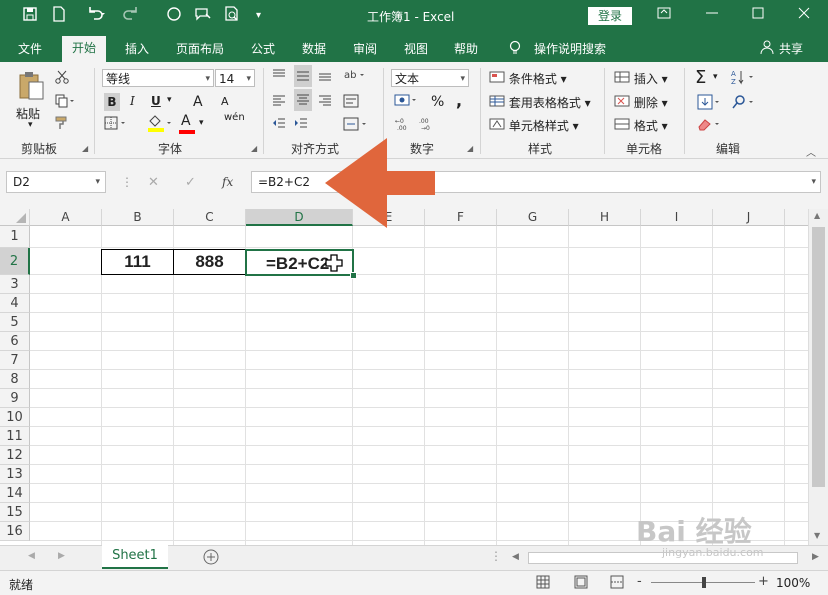 Image resolution: width=828 pixels, height=595 pixels. What do you see at coordinates (791, 48) in the screenshot?
I see `share-button: 共享` at bounding box center [791, 48].